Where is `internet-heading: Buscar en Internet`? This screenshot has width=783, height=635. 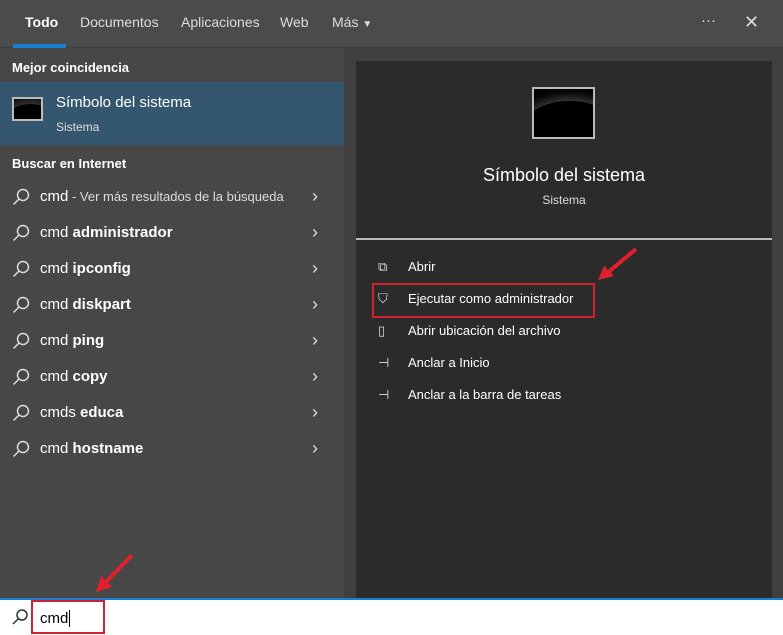
internet-heading: Buscar en Internet is located at coordinates (69, 163).